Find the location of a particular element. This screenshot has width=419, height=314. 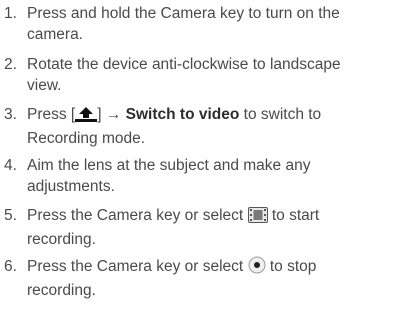

film-record-icon is located at coordinates (257, 218).